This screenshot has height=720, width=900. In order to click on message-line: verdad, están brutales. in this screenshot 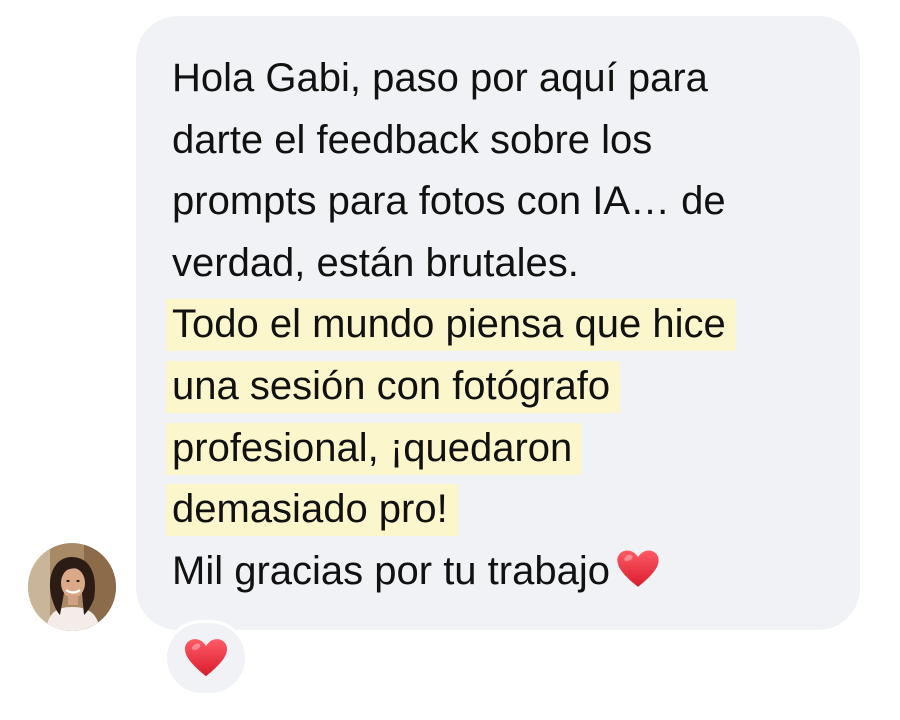, I will do `click(375, 262)`.